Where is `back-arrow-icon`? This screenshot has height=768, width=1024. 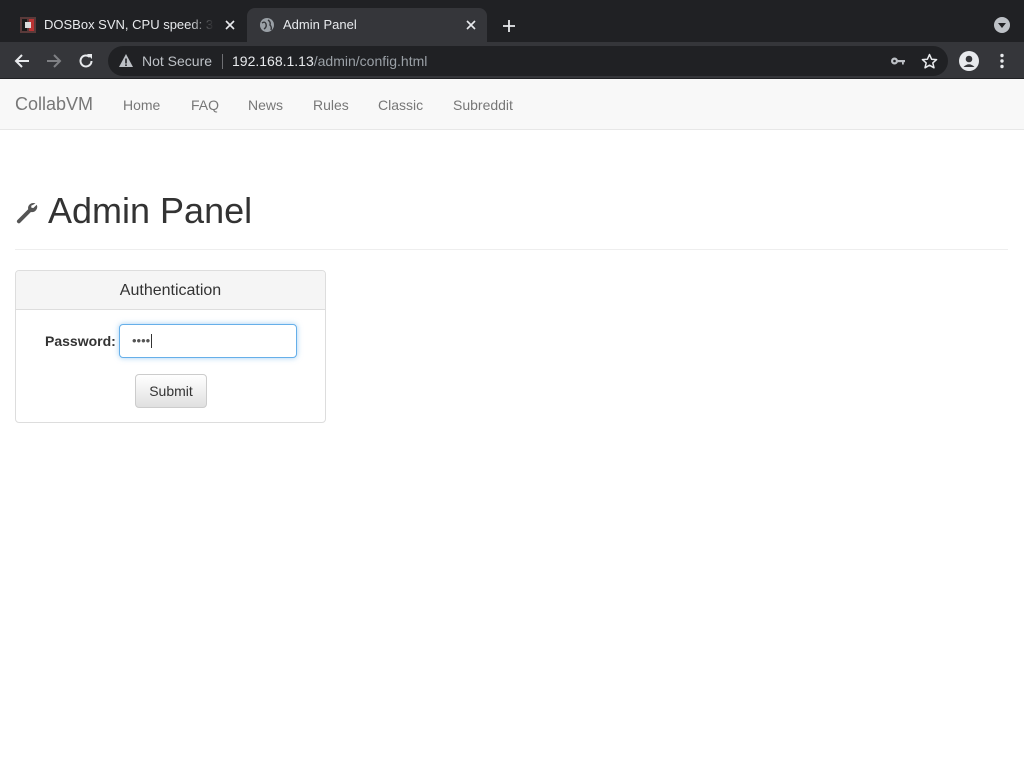 back-arrow-icon is located at coordinates (22, 61).